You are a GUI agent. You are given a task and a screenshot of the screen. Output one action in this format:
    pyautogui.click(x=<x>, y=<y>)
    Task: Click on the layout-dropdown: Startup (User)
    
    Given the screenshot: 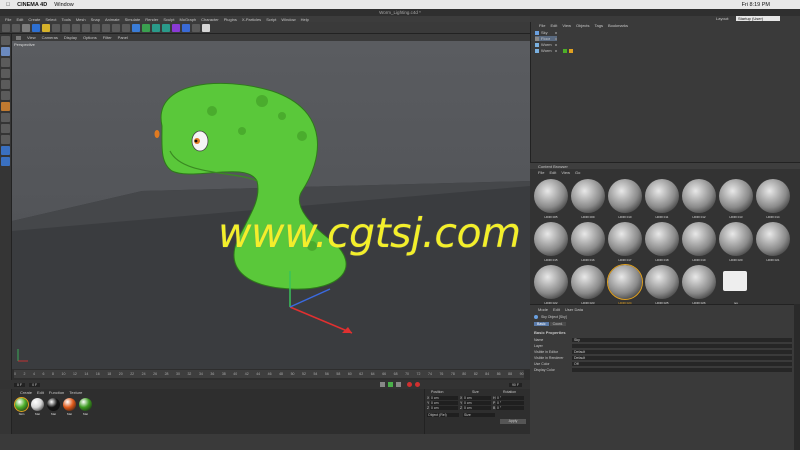 What is the action you would take?
    pyautogui.click(x=758, y=18)
    